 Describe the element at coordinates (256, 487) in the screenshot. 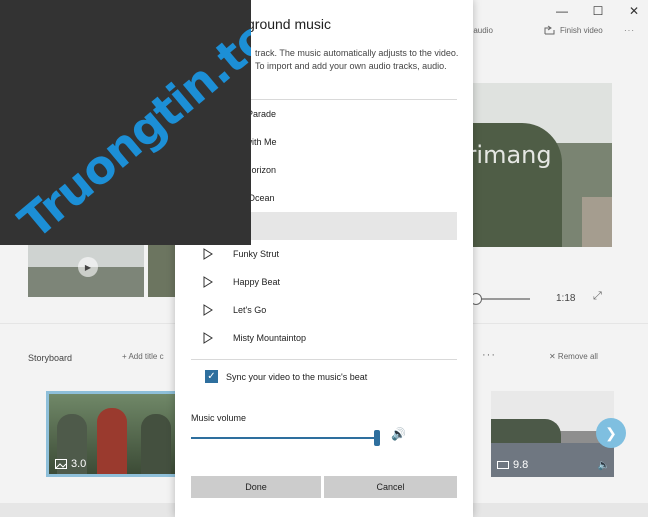

I see `done-button: Done` at that location.